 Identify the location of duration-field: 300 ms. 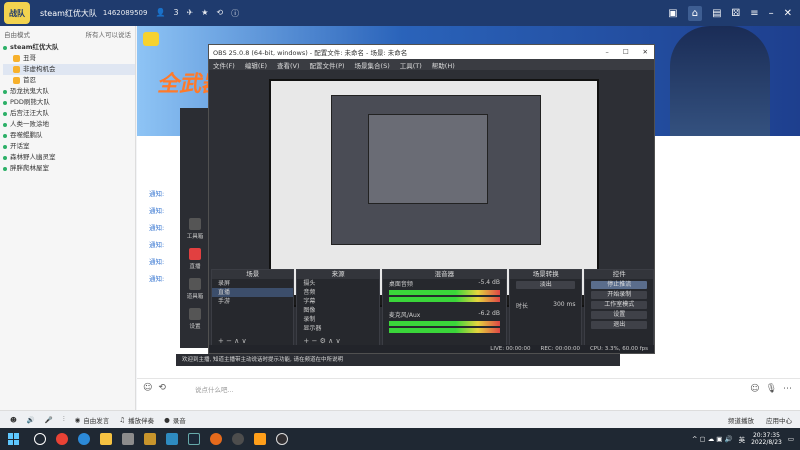
(564, 305).